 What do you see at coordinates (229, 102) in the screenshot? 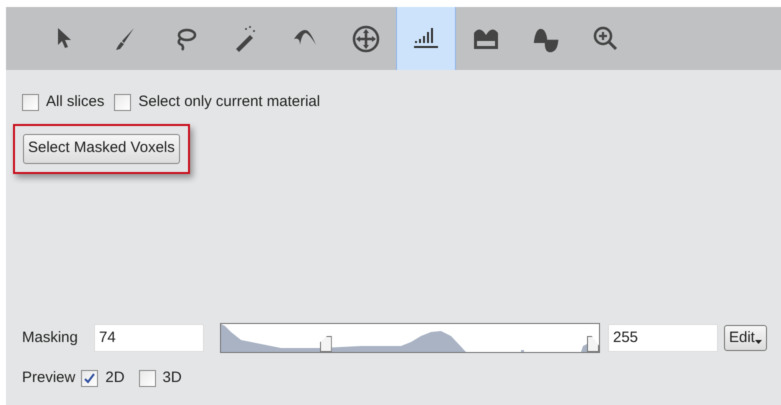
I see `checkbox-label: Select only current material` at bounding box center [229, 102].